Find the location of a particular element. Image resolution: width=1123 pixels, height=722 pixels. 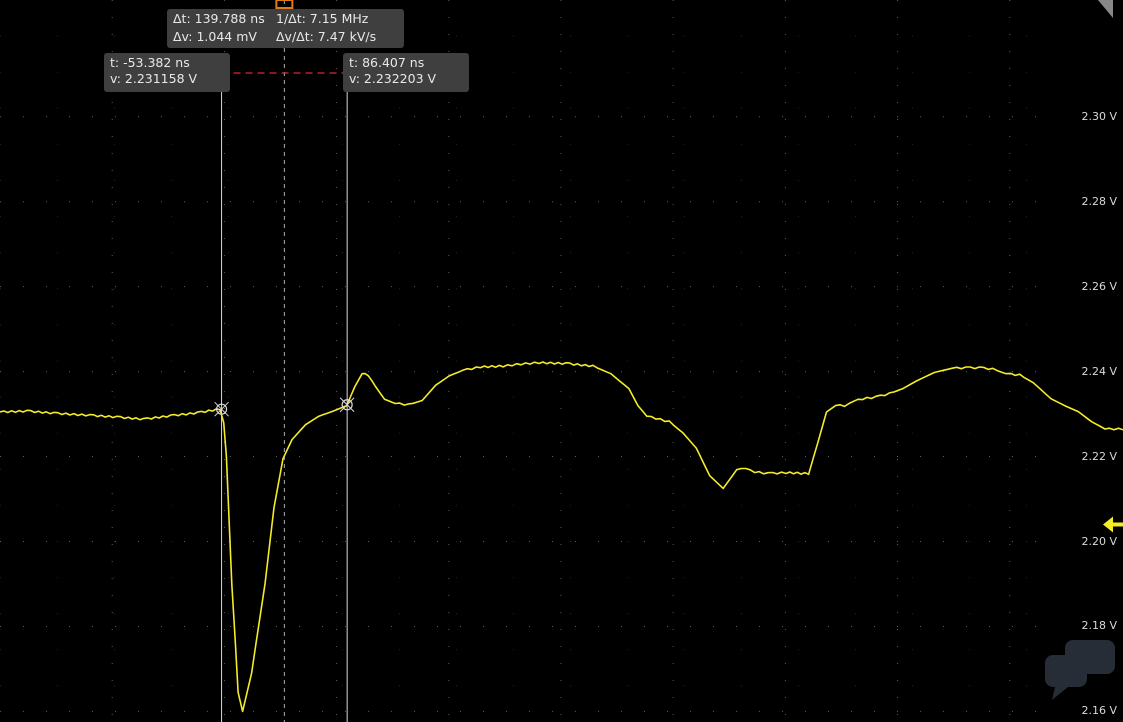

cursor1-readout: t: -53.382 ns v: 2.231158 V is located at coordinates (167, 72).